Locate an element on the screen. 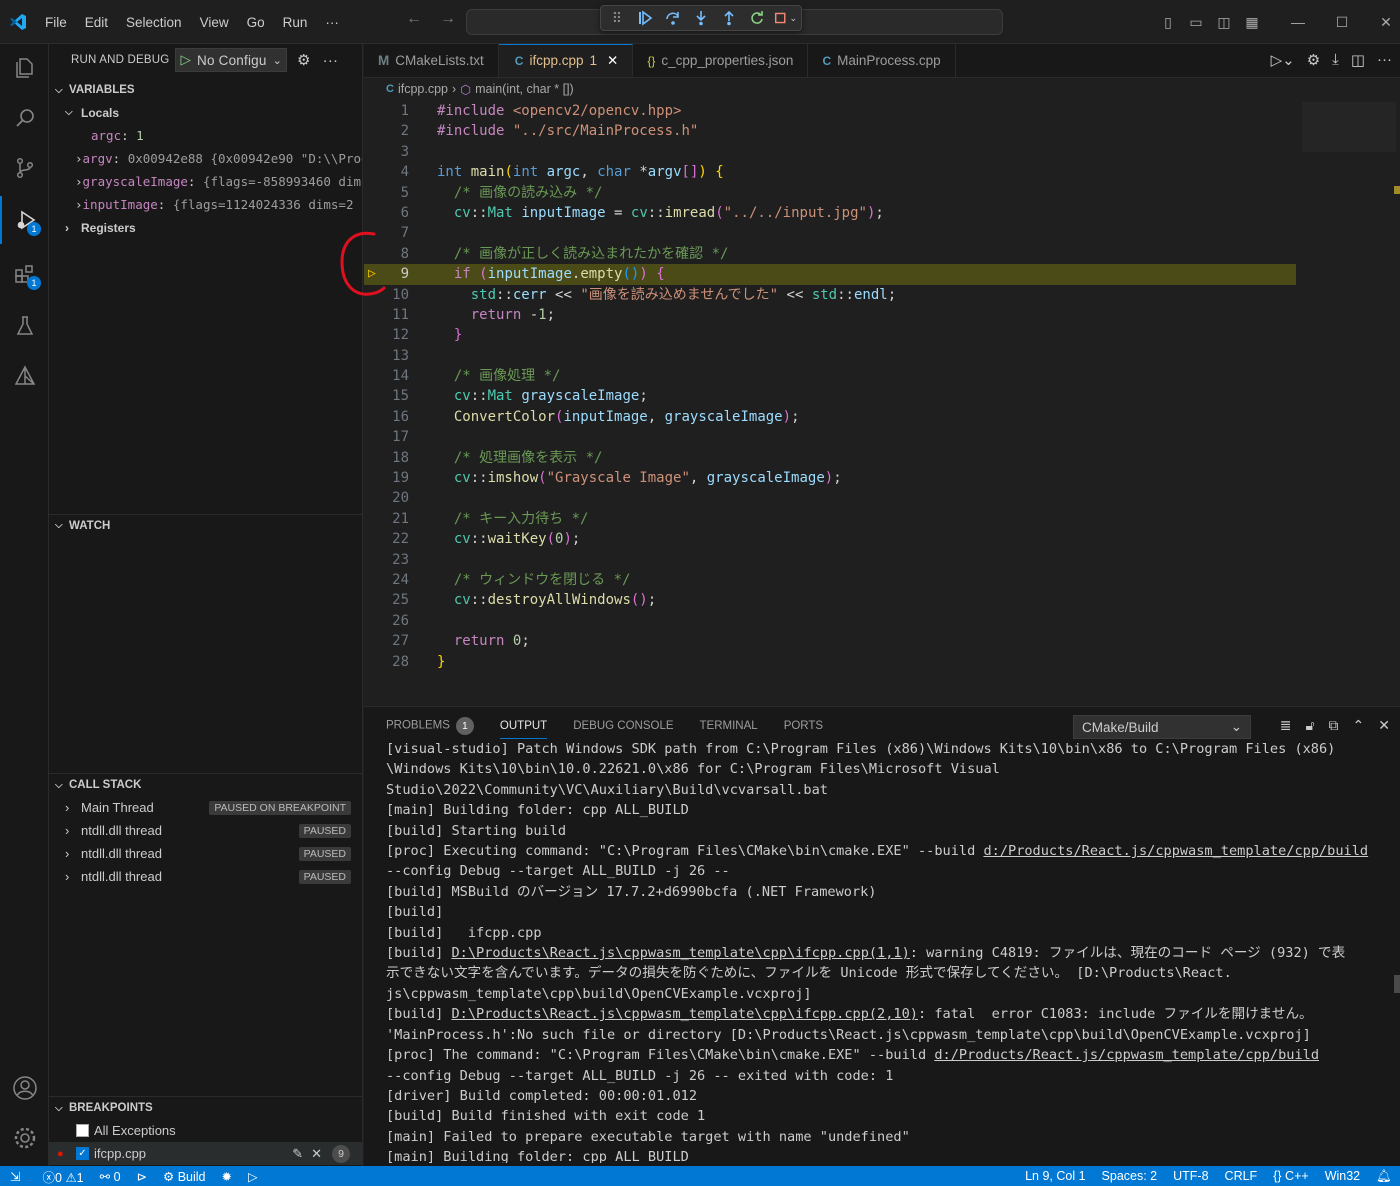 The width and height of the screenshot is (1400, 1186). minimize-icon: — is located at coordinates (1298, 22).